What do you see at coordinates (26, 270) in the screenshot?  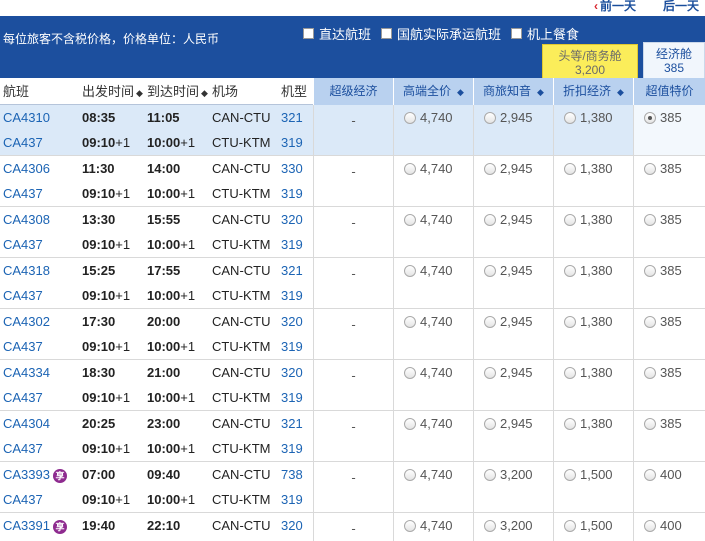 I see `flight-number-link: CA4318` at bounding box center [26, 270].